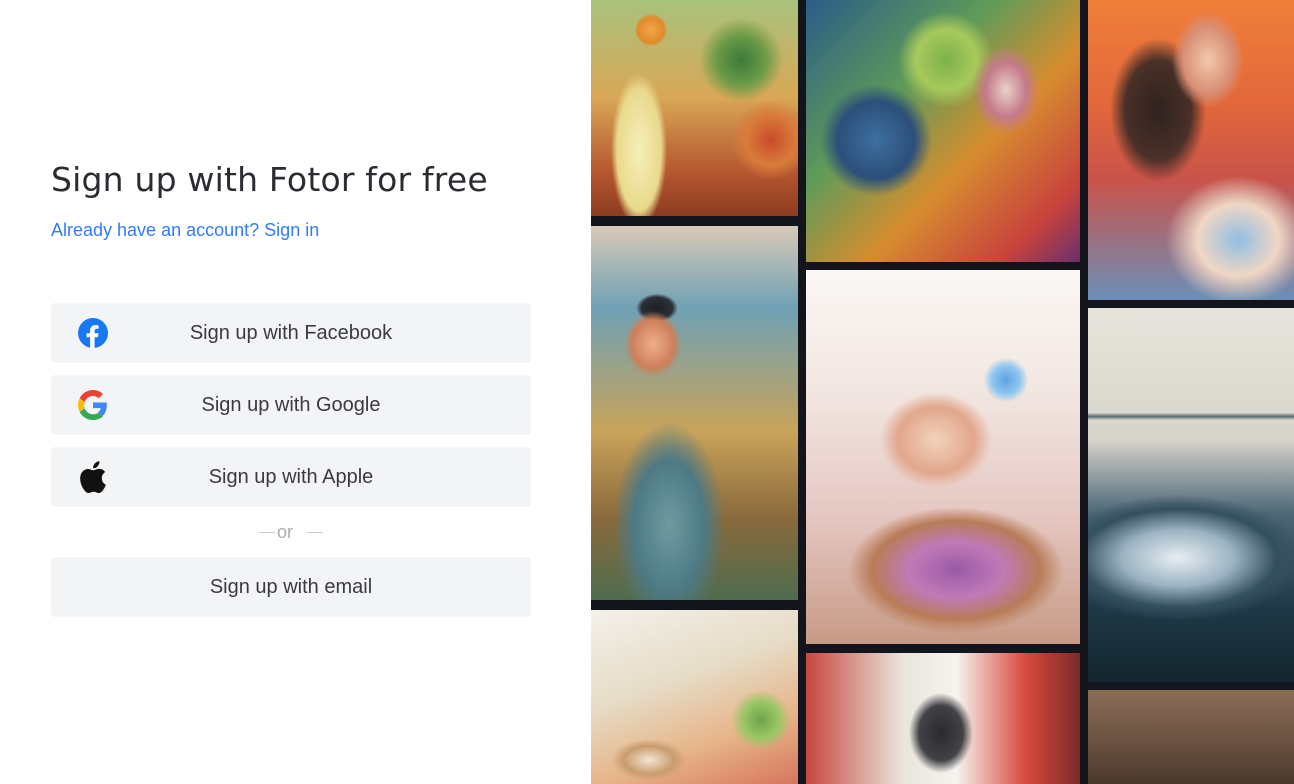  I want to click on gallery-image-street-scene, so click(943, 718).